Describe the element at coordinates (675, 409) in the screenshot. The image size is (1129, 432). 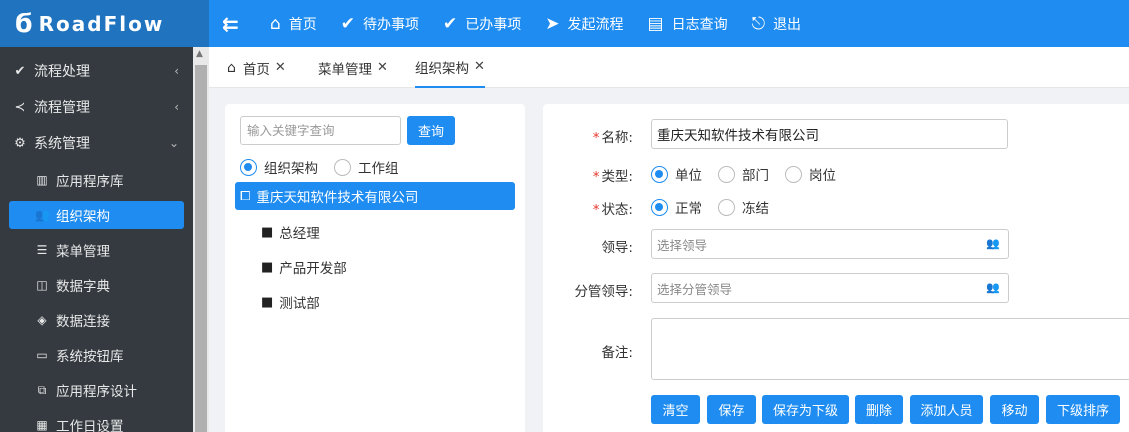
I see `clear-button: 清空` at that location.